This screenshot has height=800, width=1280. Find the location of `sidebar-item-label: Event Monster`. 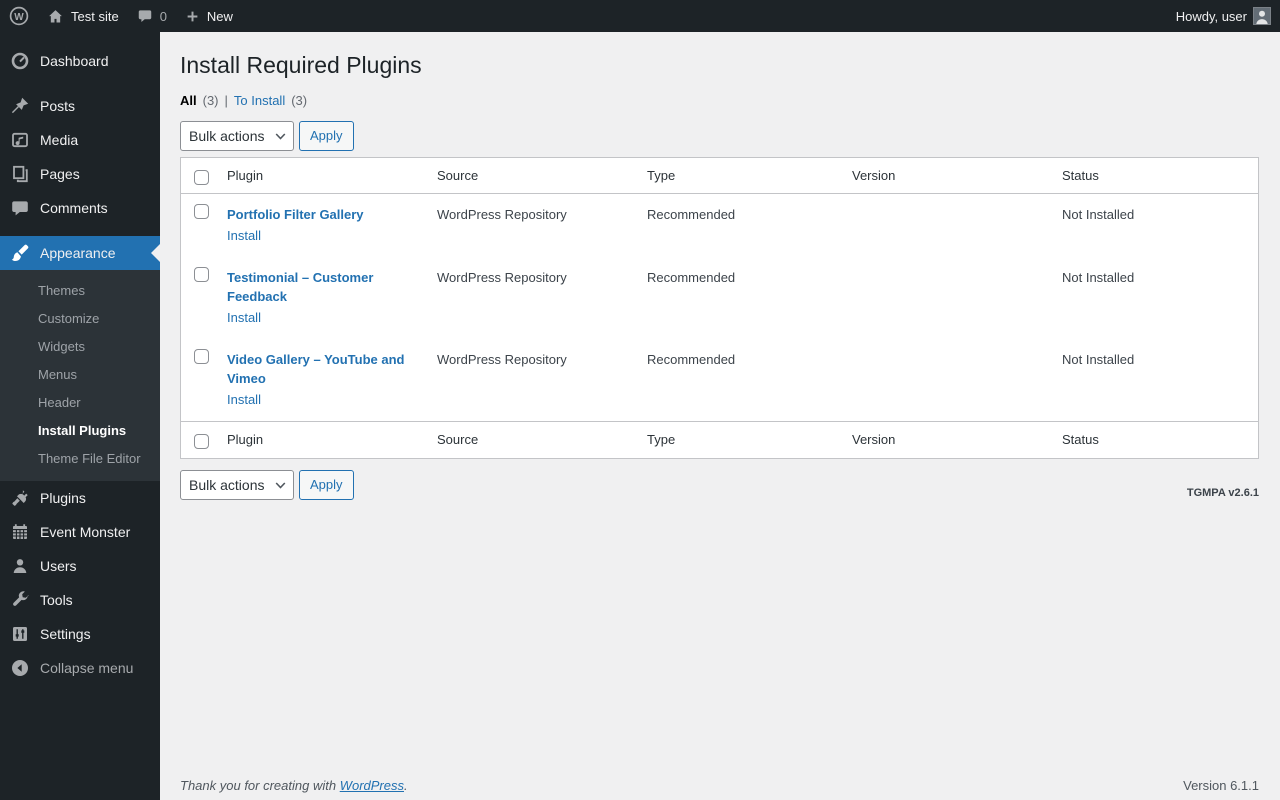

sidebar-item-label: Event Monster is located at coordinates (85, 532).